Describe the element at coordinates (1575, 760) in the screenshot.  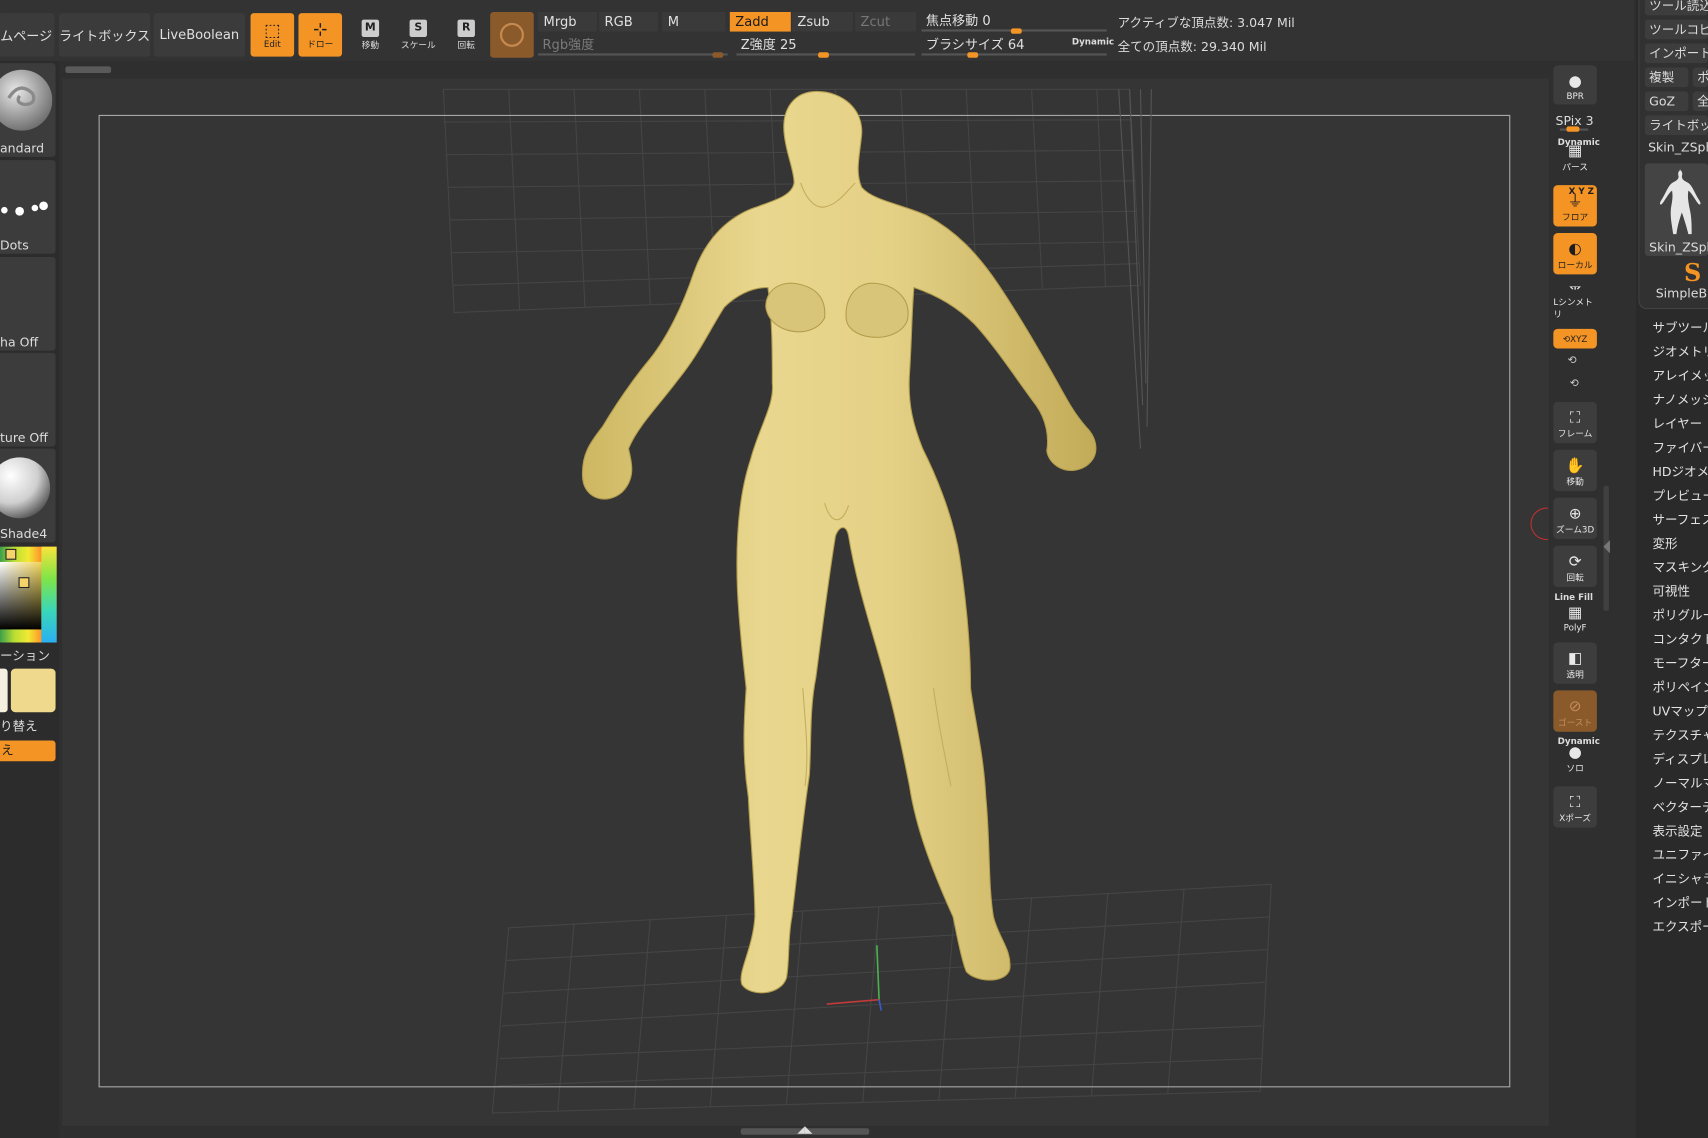
I see `solo-button: ● ソロ` at that location.